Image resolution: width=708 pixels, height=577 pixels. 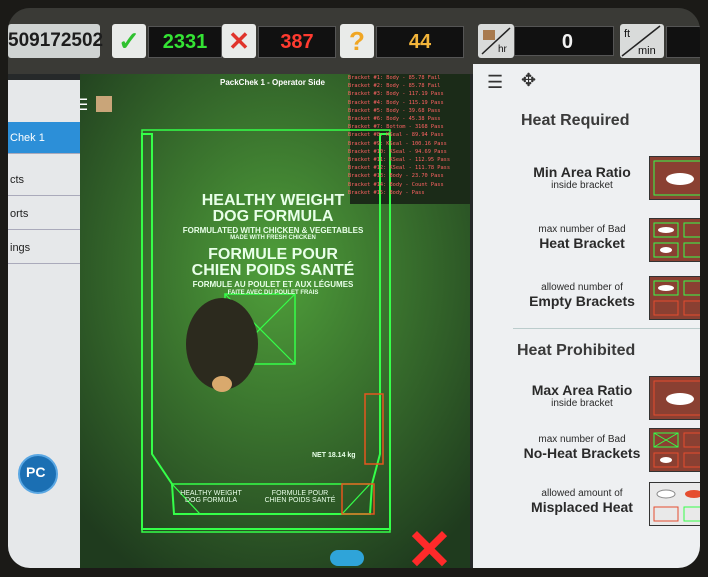 I want to click on sidebar-item-settings: ings, so click(x=44, y=248).